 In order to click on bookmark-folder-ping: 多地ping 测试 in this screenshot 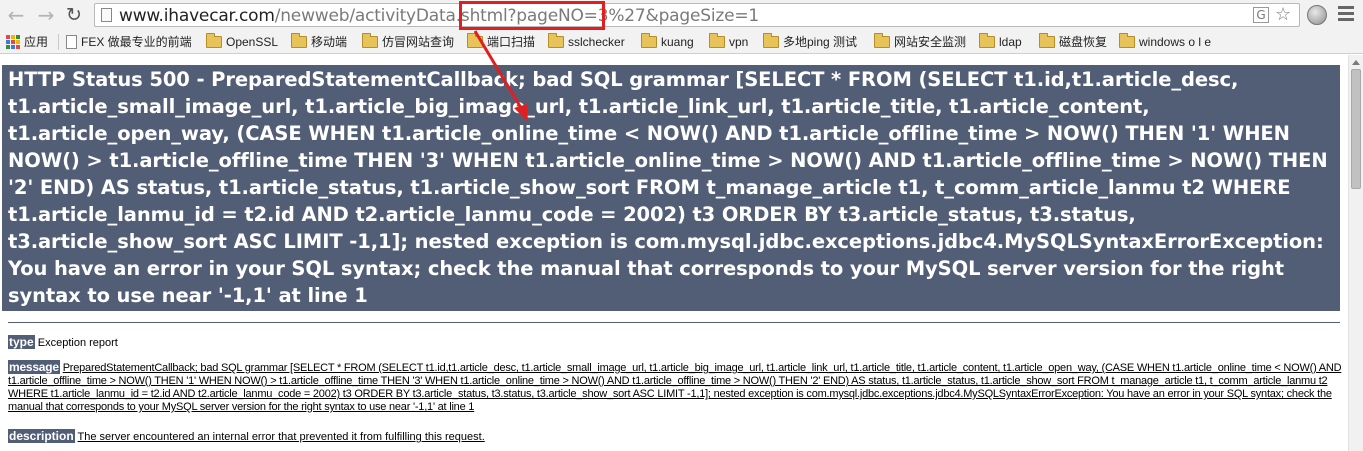, I will do `click(810, 42)`.